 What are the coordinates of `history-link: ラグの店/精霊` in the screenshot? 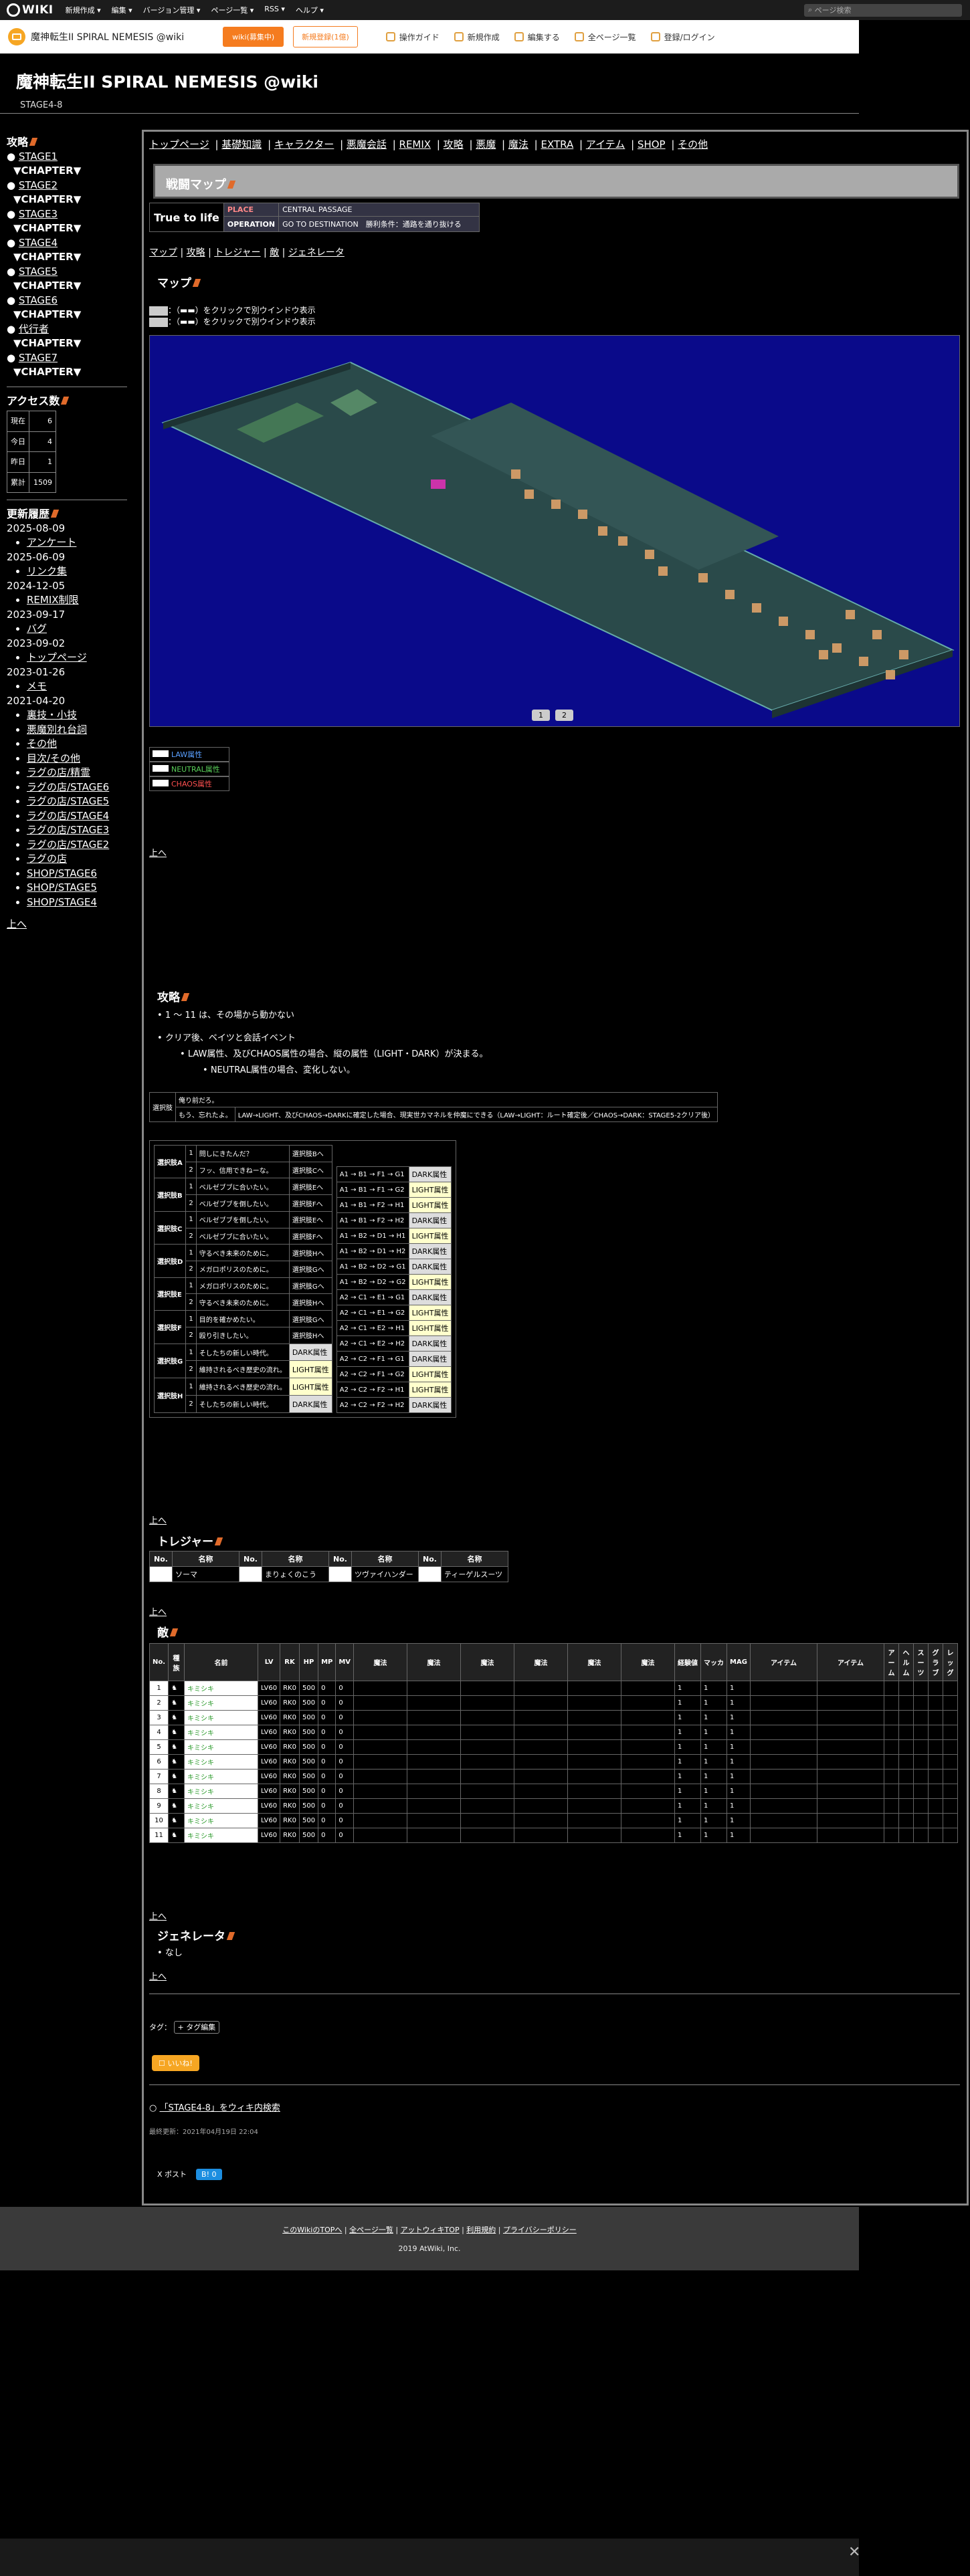 It's located at (58, 772).